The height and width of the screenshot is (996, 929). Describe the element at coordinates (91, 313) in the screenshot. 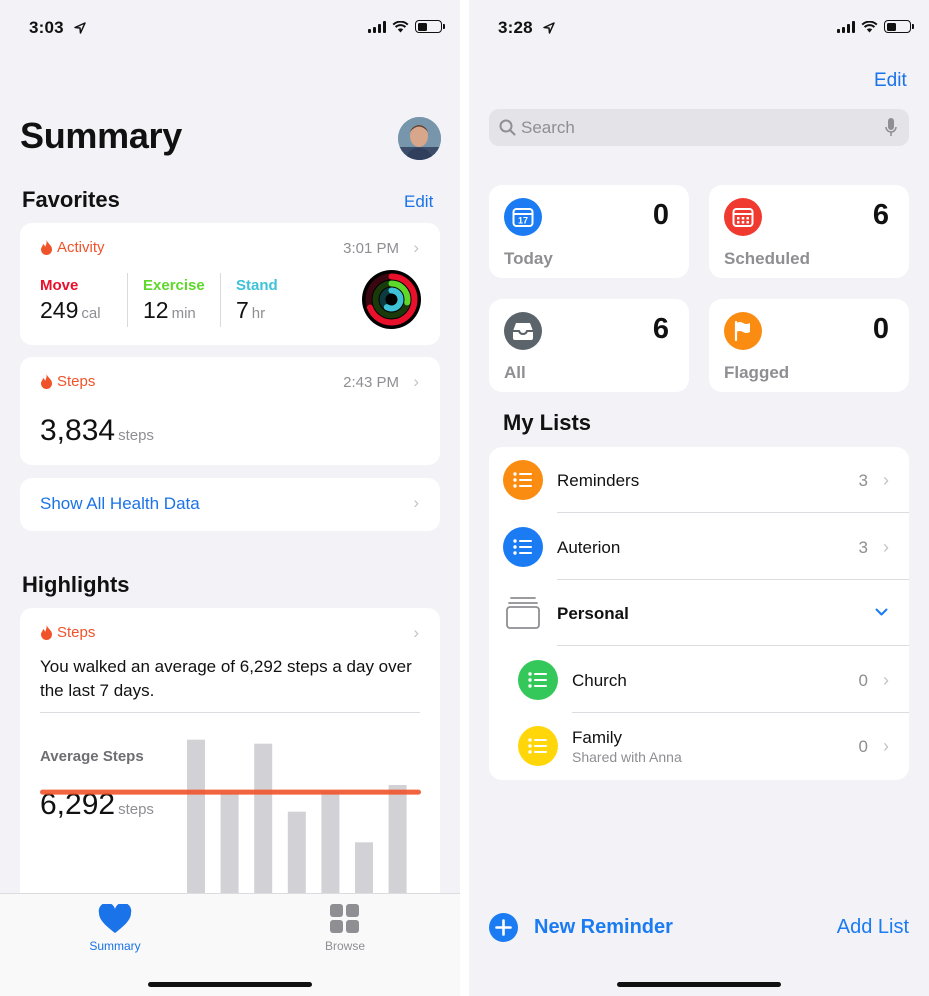

I see `move-unit: cal` at that location.